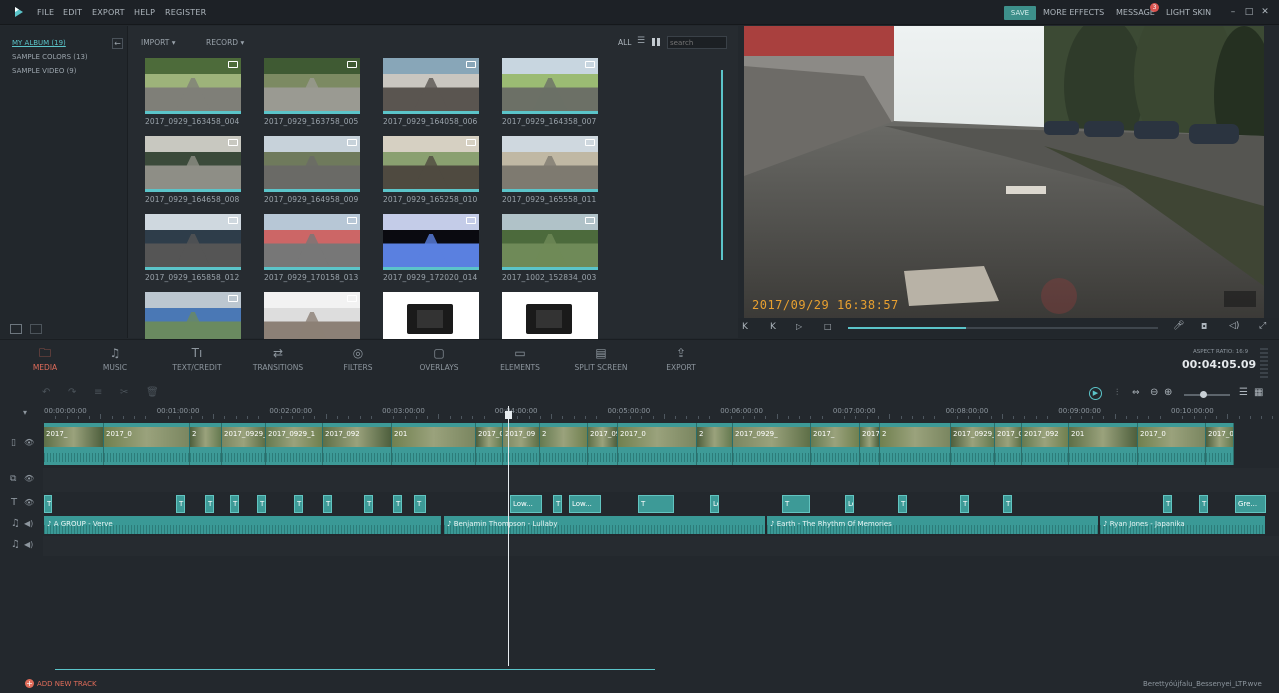 This screenshot has width=1279, height=693. Describe the element at coordinates (225, 42) in the screenshot. I see `record-dropdown: RECORD ▾` at that location.